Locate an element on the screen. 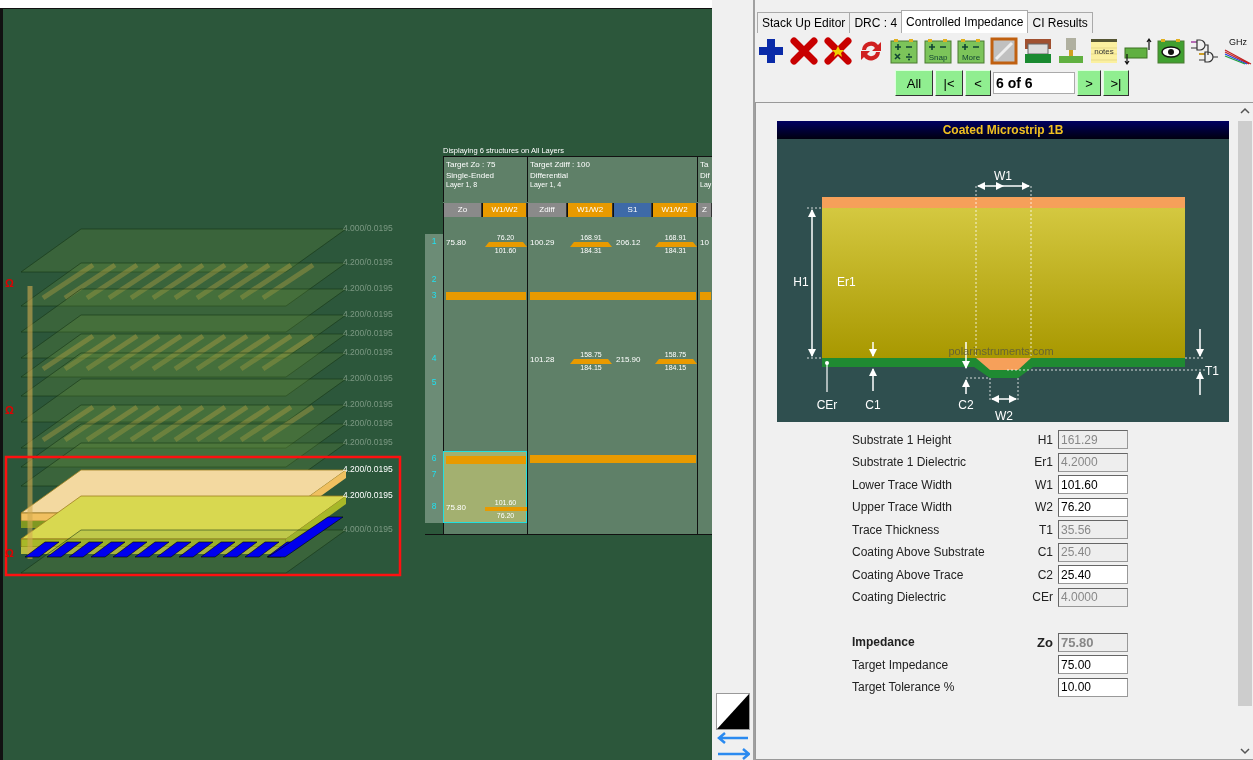 This screenshot has height=760, width=1253. dimension-label: C1 is located at coordinates (873, 405).